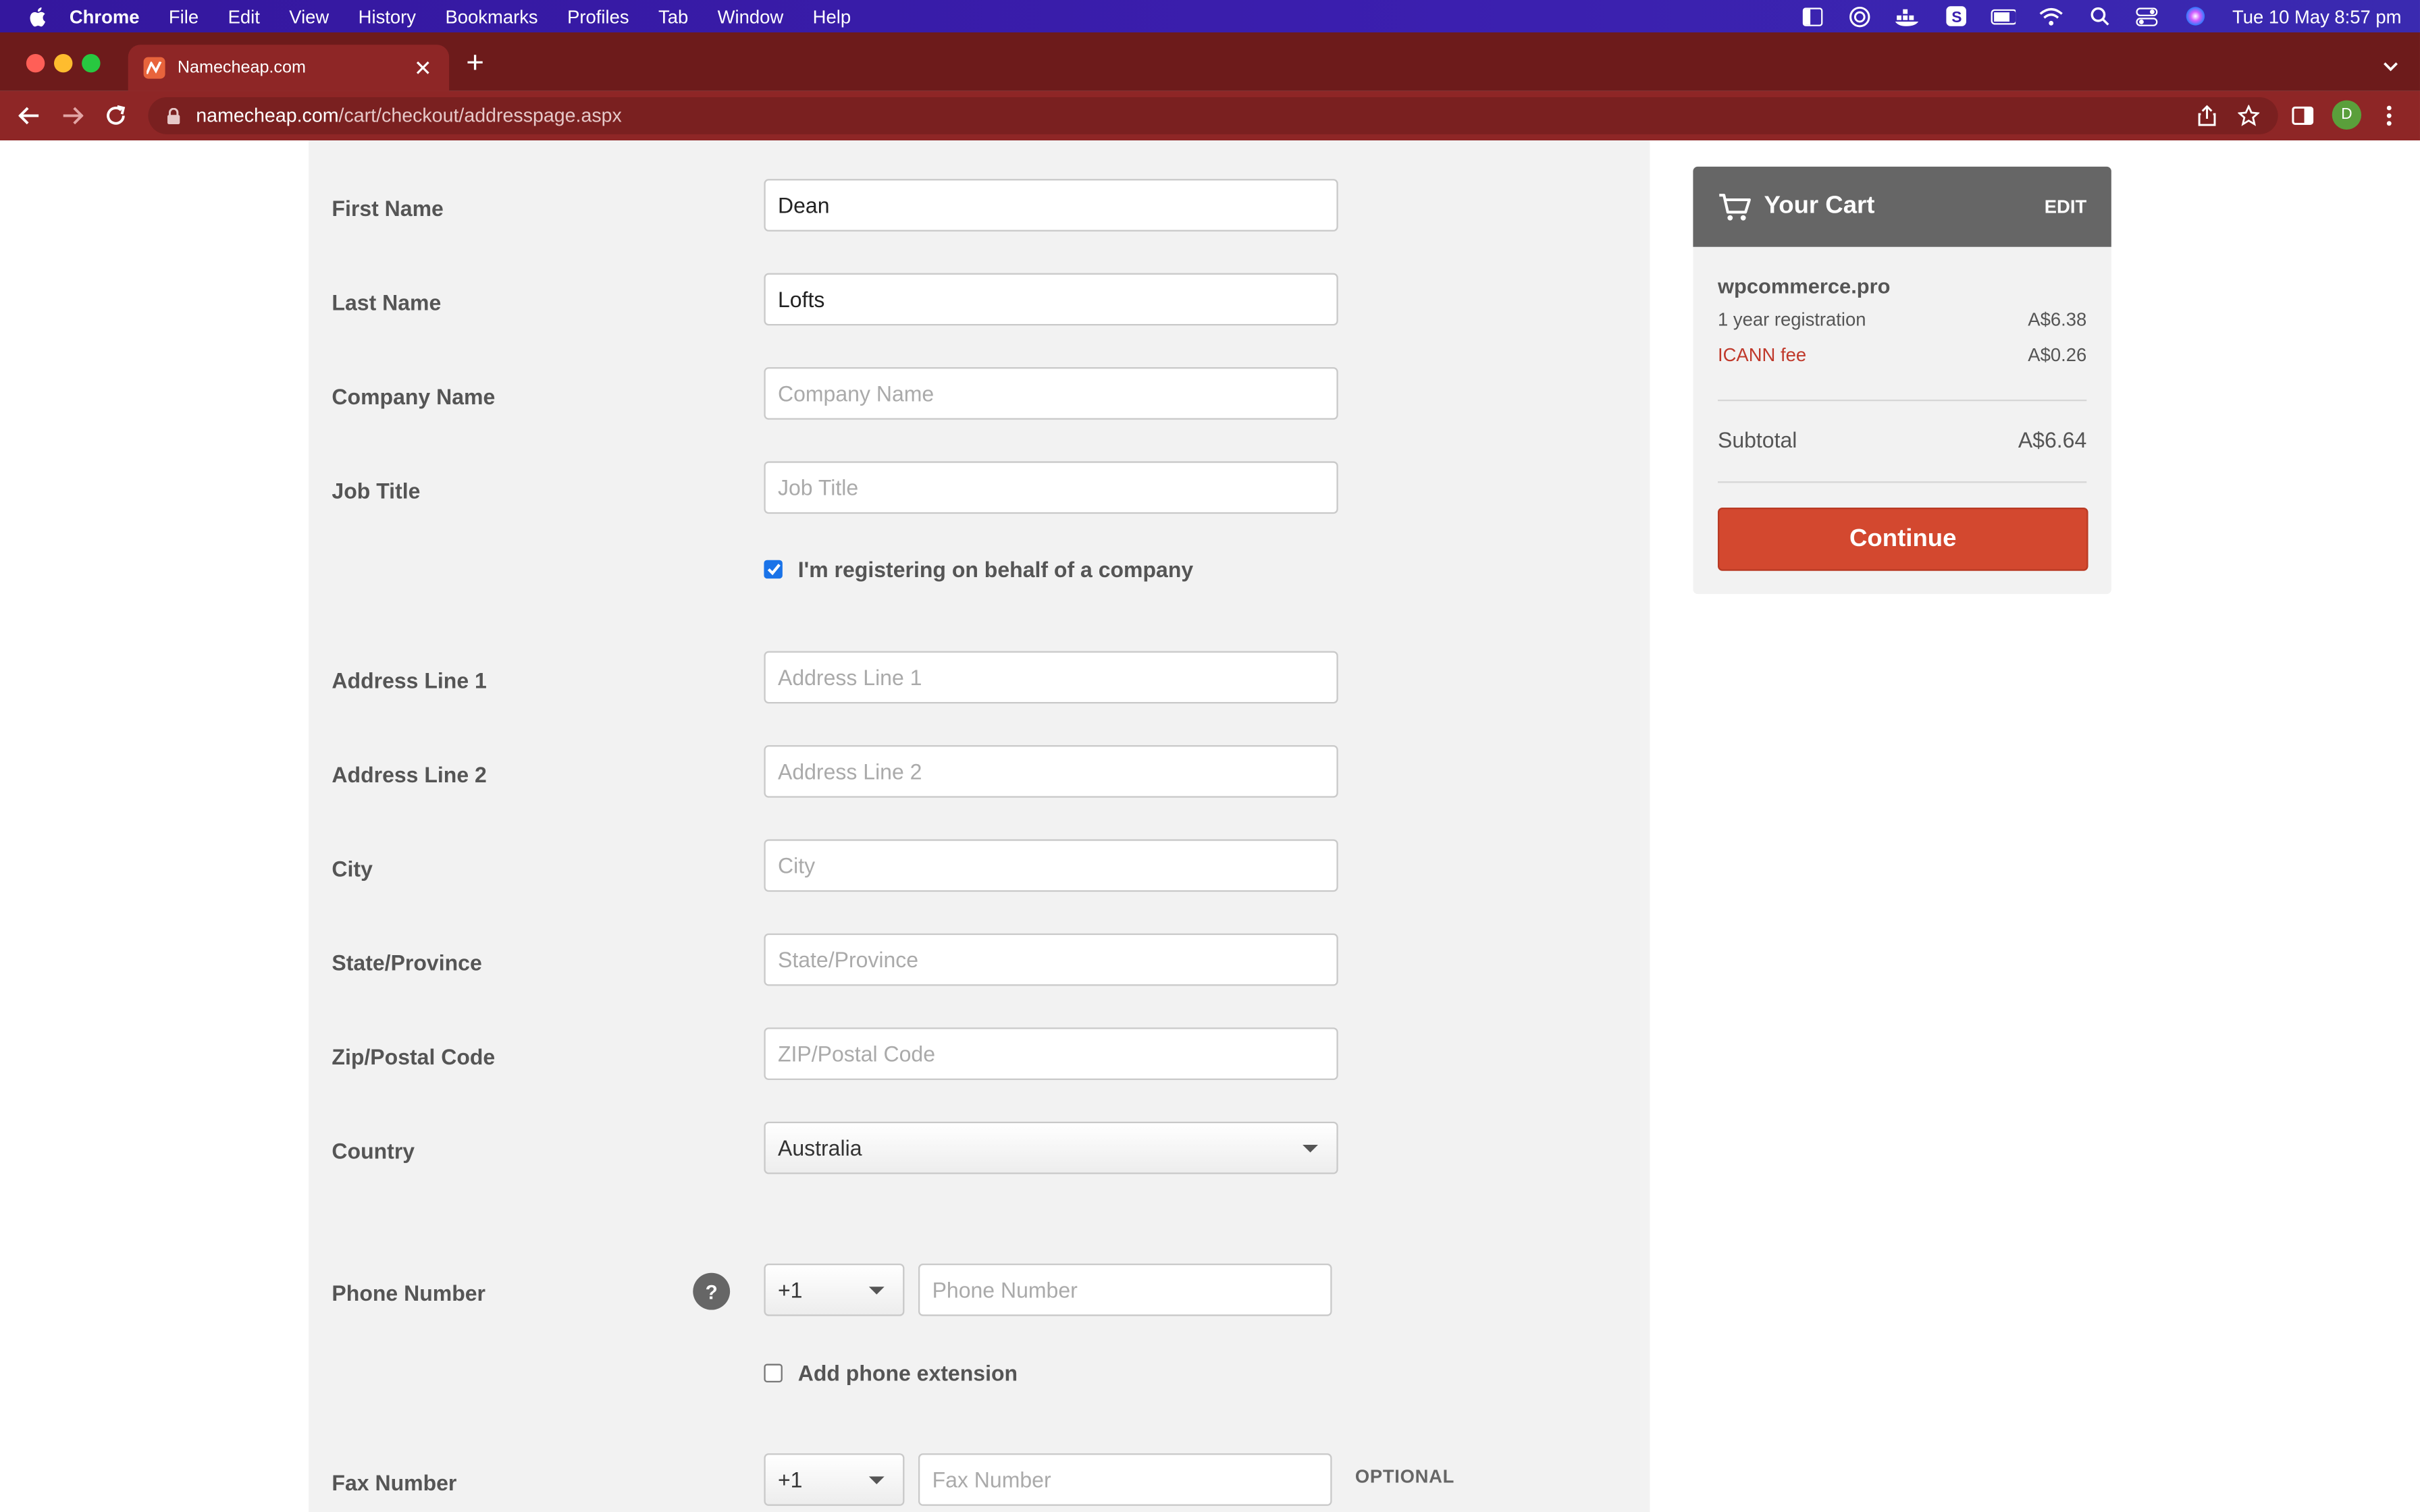  I want to click on first-name-input, so click(1051, 205).